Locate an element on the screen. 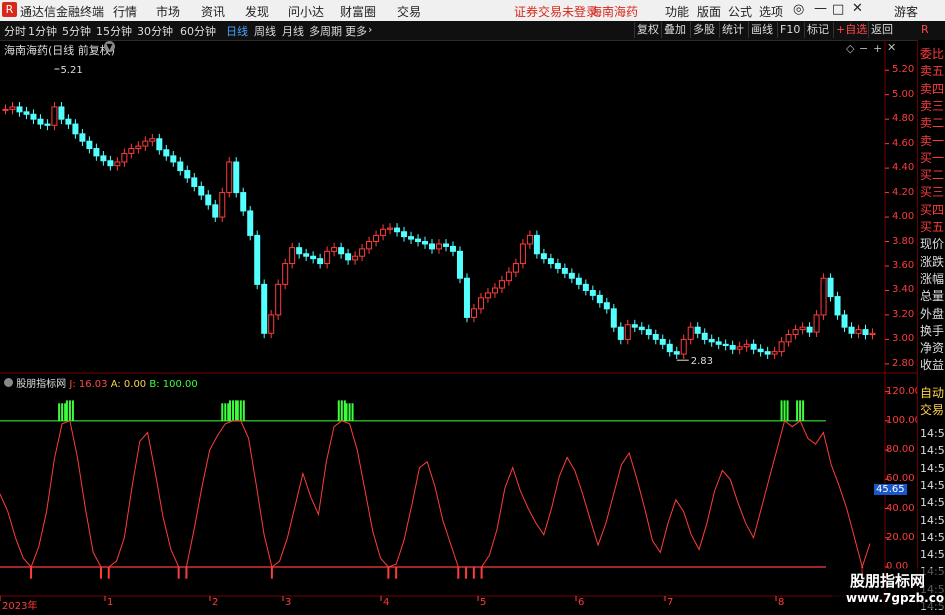 Image resolution: width=945 pixels, height=615 pixels. trade-login-notice: 证券交易未登录 is located at coordinates (556, 11).